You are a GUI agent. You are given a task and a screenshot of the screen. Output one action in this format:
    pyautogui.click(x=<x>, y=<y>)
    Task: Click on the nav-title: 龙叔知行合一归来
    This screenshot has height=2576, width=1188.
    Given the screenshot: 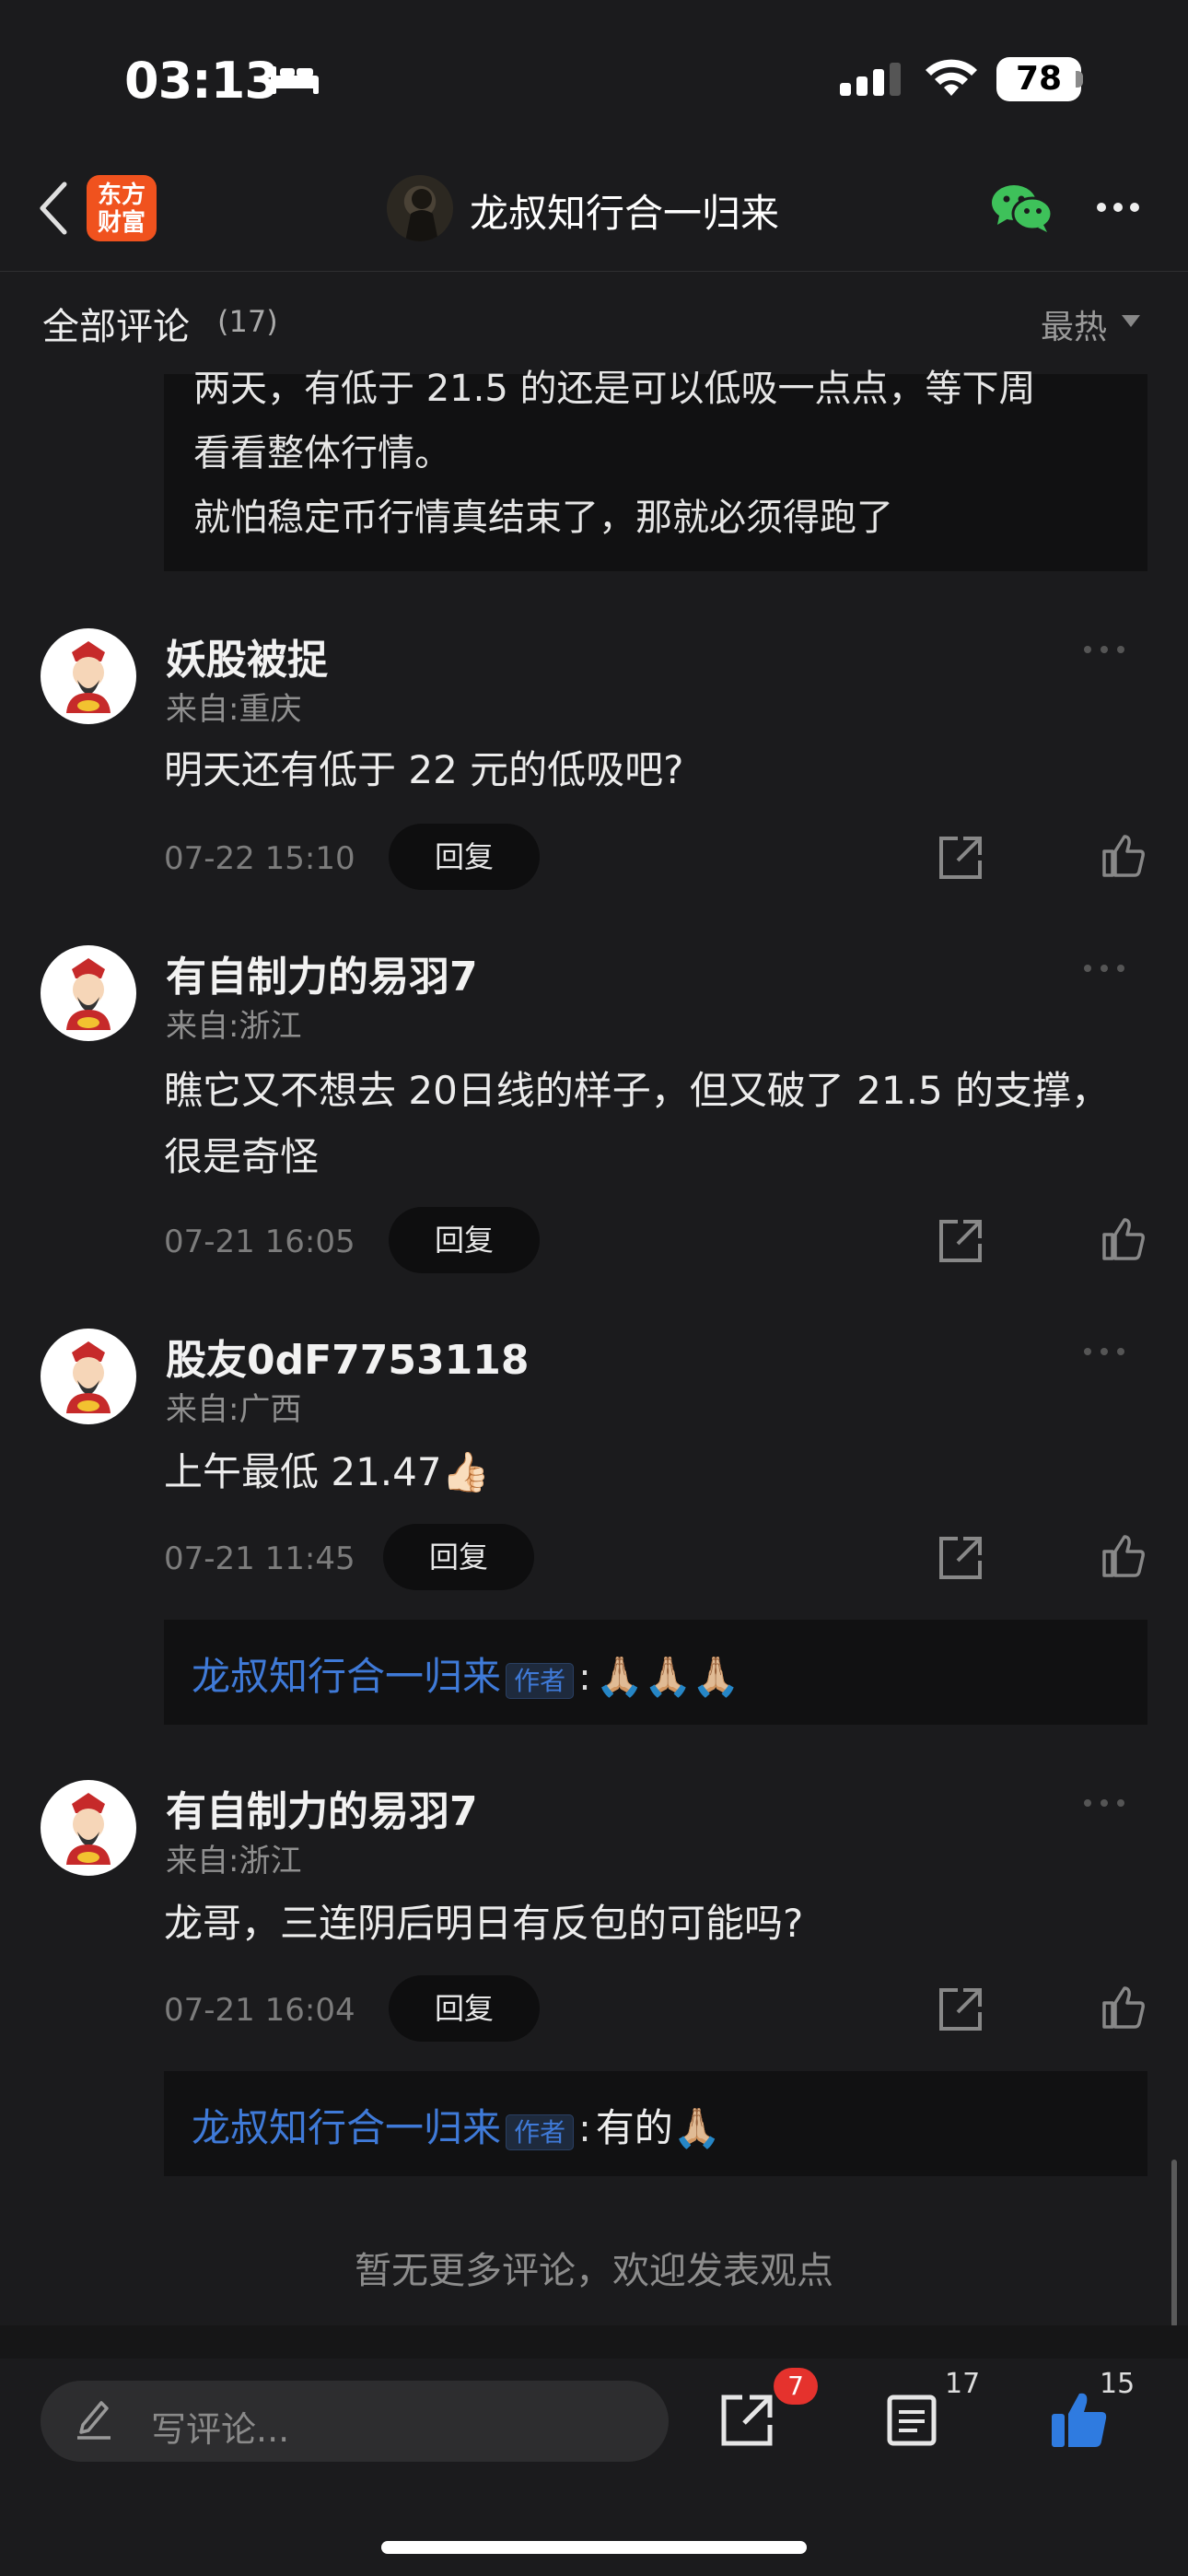 What is the action you would take?
    pyautogui.click(x=625, y=213)
    